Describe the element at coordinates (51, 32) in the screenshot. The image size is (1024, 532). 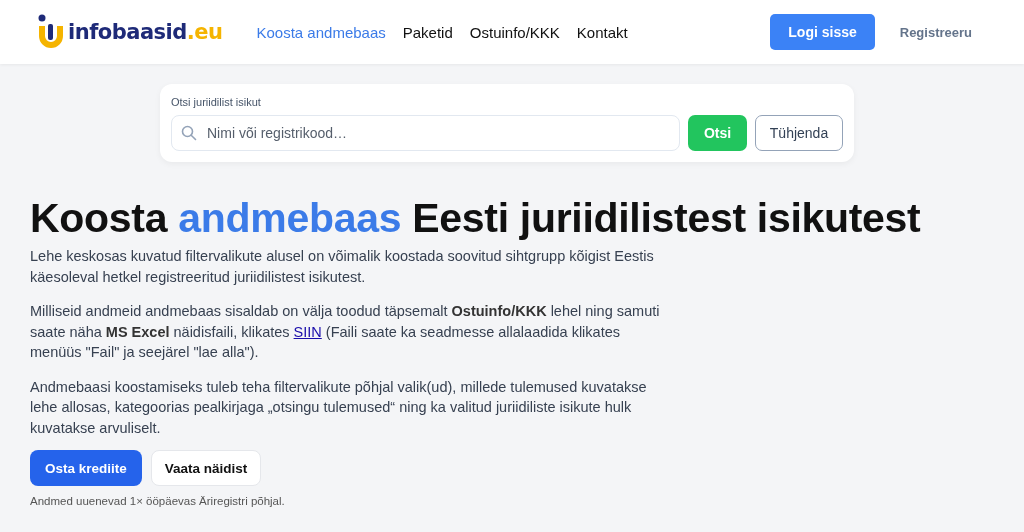
I see `logo-icon` at that location.